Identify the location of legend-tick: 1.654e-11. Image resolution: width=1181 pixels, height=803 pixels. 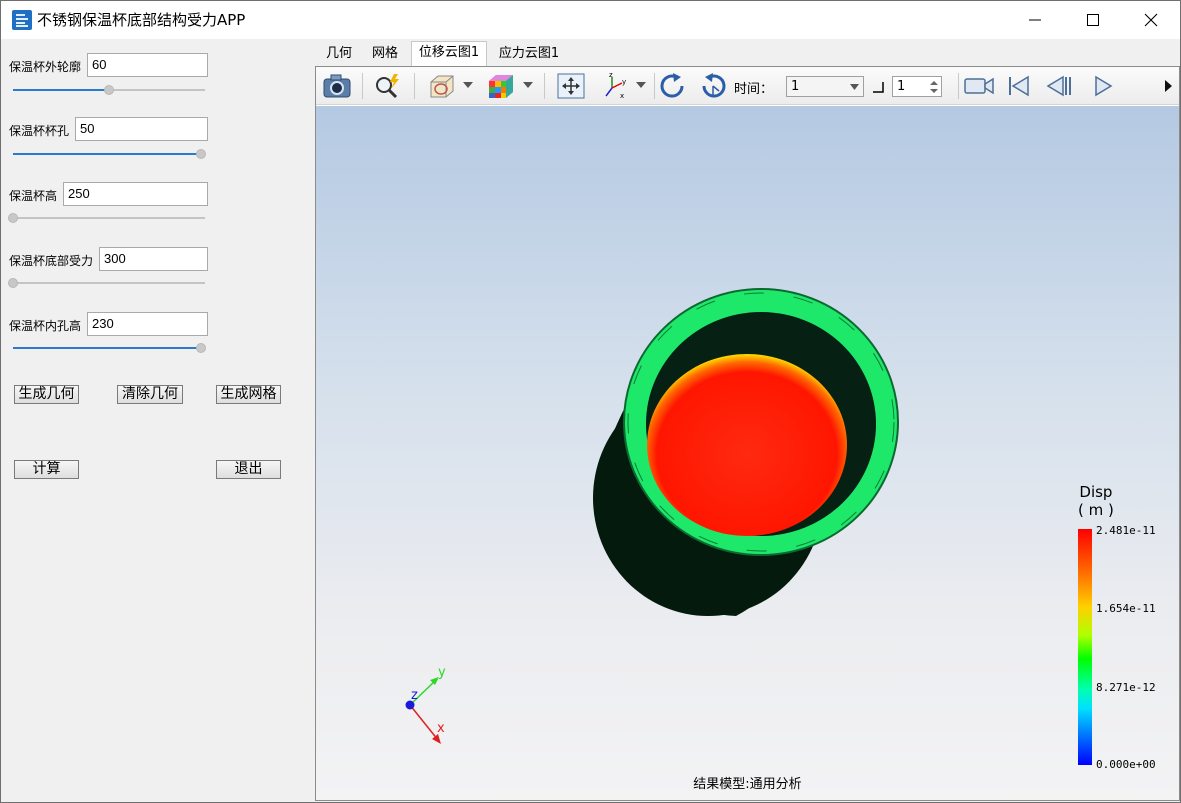
(1126, 608).